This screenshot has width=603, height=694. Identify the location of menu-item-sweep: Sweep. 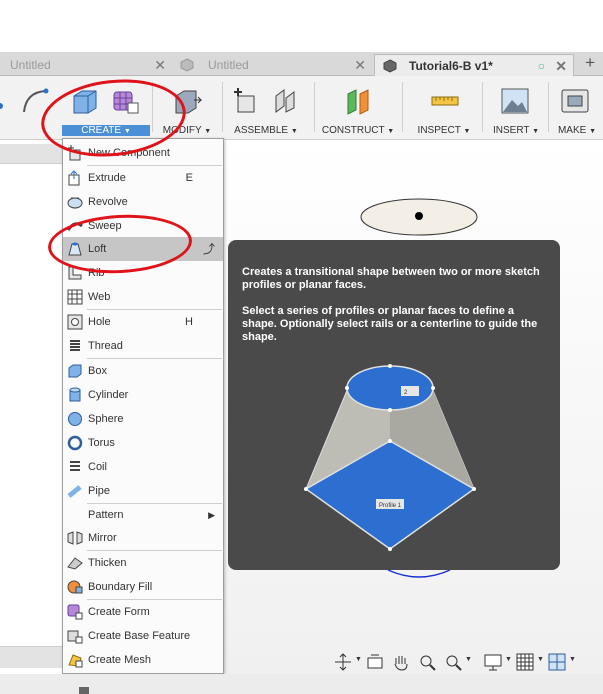
(143, 226).